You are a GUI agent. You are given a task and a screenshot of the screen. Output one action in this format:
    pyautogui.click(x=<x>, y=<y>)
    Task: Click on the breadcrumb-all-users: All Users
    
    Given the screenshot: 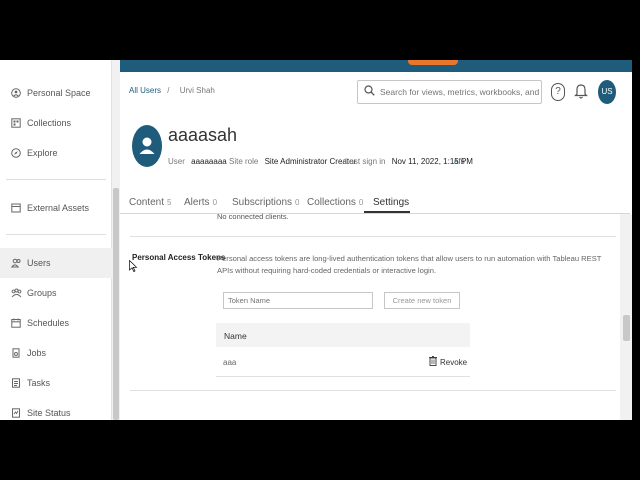 What is the action you would take?
    pyautogui.click(x=145, y=90)
    